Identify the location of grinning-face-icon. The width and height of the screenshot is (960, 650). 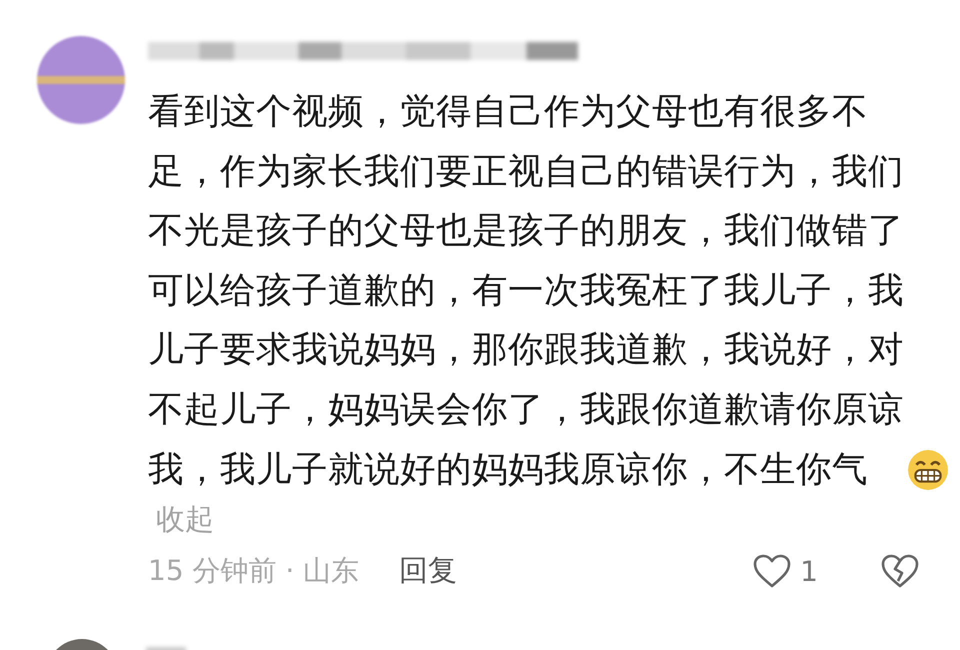
(928, 470).